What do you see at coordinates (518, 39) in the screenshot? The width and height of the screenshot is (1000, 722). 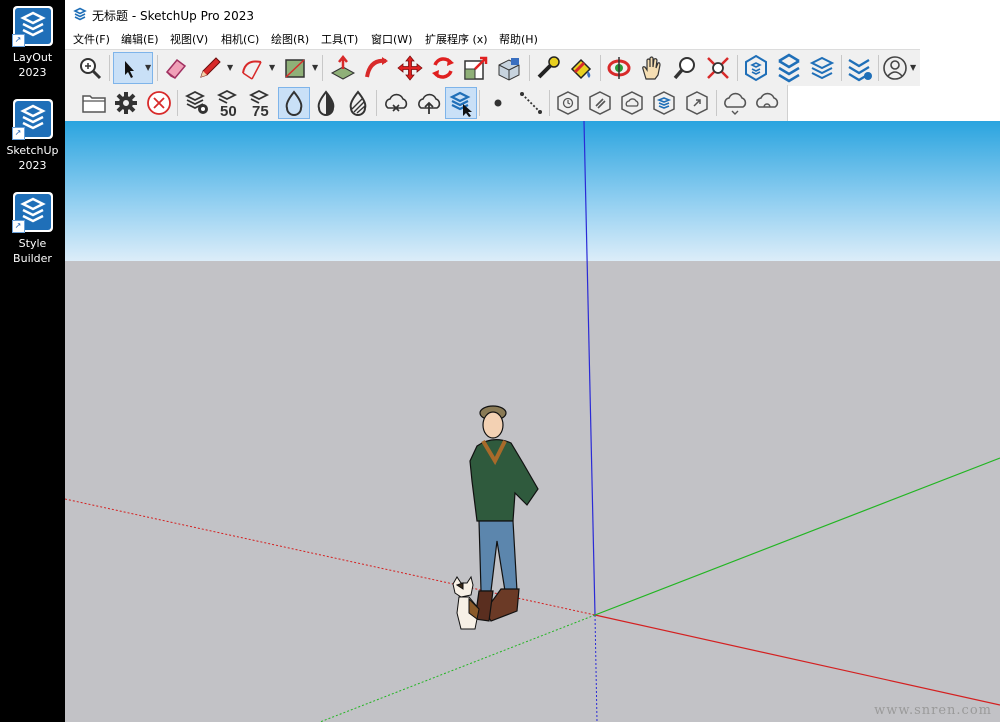 I see `menu-help: 帮助(H)` at bounding box center [518, 39].